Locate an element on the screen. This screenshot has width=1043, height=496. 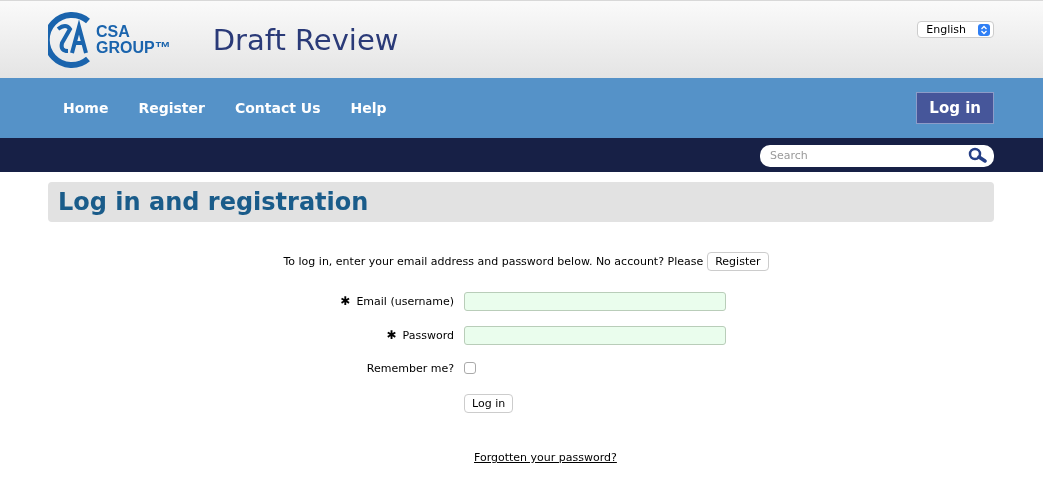
email-field is located at coordinates (595, 301).